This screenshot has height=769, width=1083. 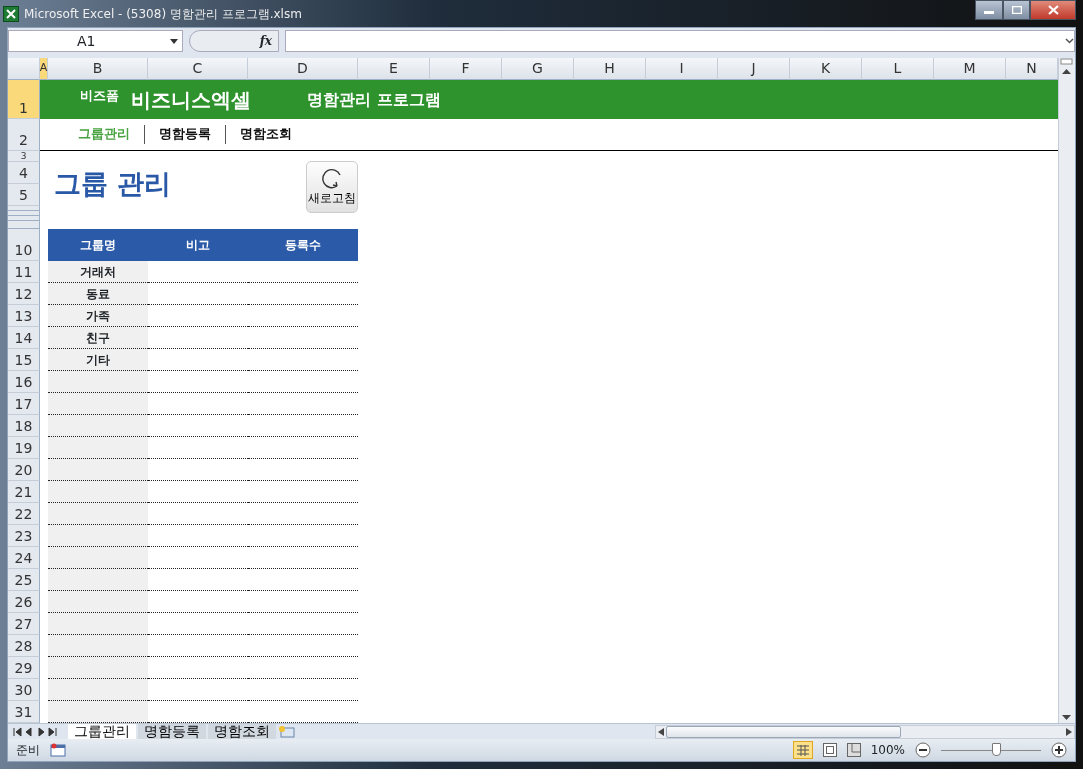 I want to click on row-header: 23, so click(x=24, y=536).